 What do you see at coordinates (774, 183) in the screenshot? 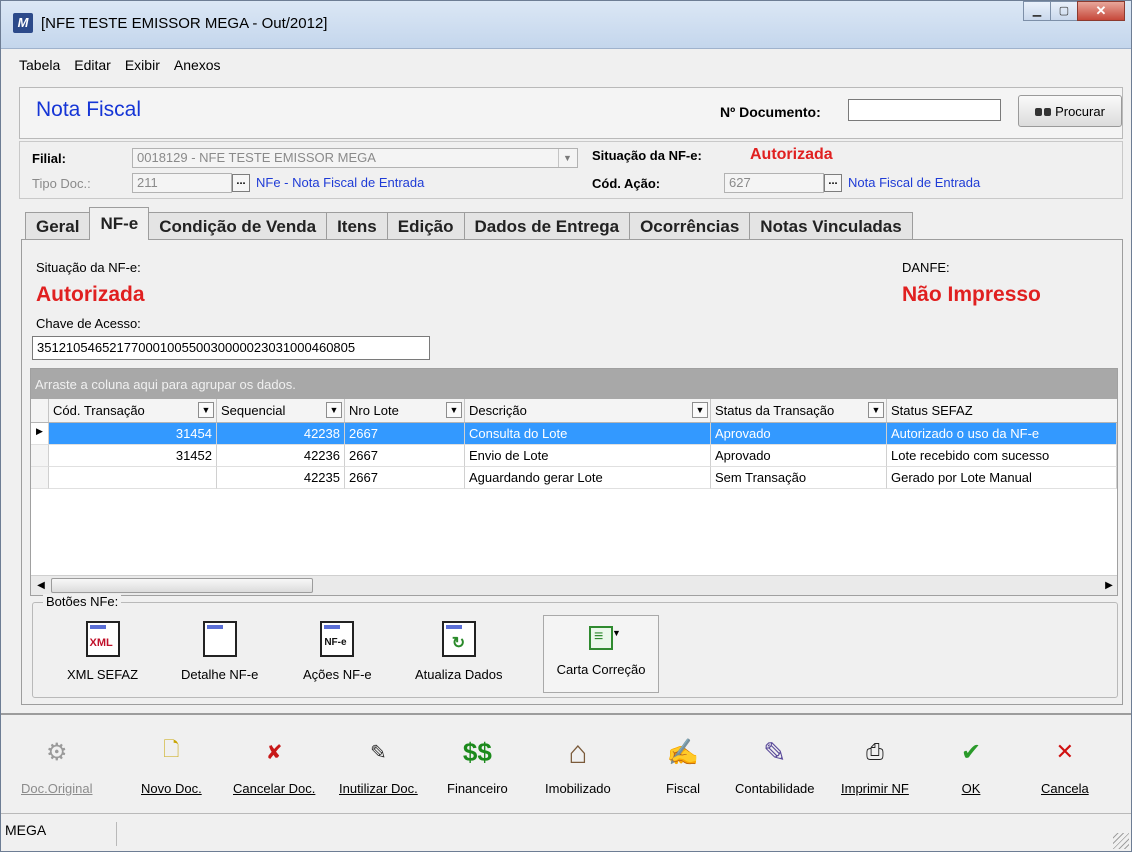
I see `cod-acao-field: 627` at bounding box center [774, 183].